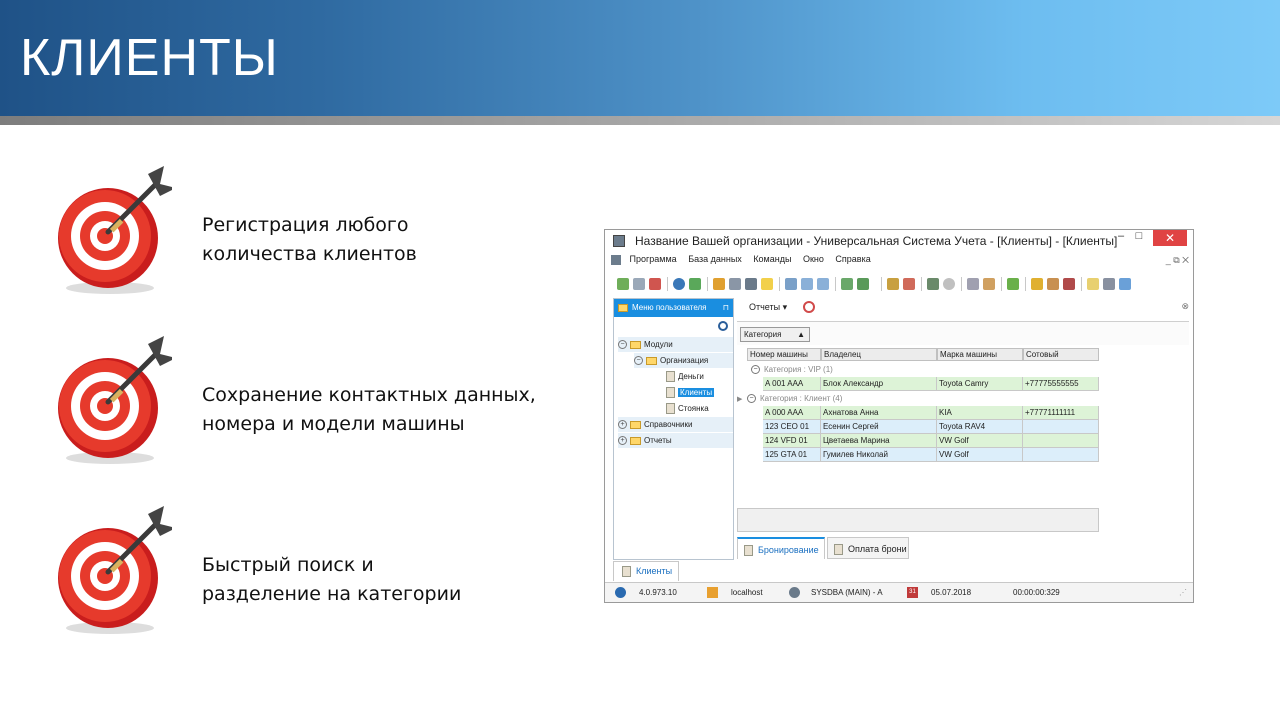  Describe the element at coordinates (369, 395) in the screenshot. I see `bullet-2-line-1: Сохранение контактных данных,` at that location.